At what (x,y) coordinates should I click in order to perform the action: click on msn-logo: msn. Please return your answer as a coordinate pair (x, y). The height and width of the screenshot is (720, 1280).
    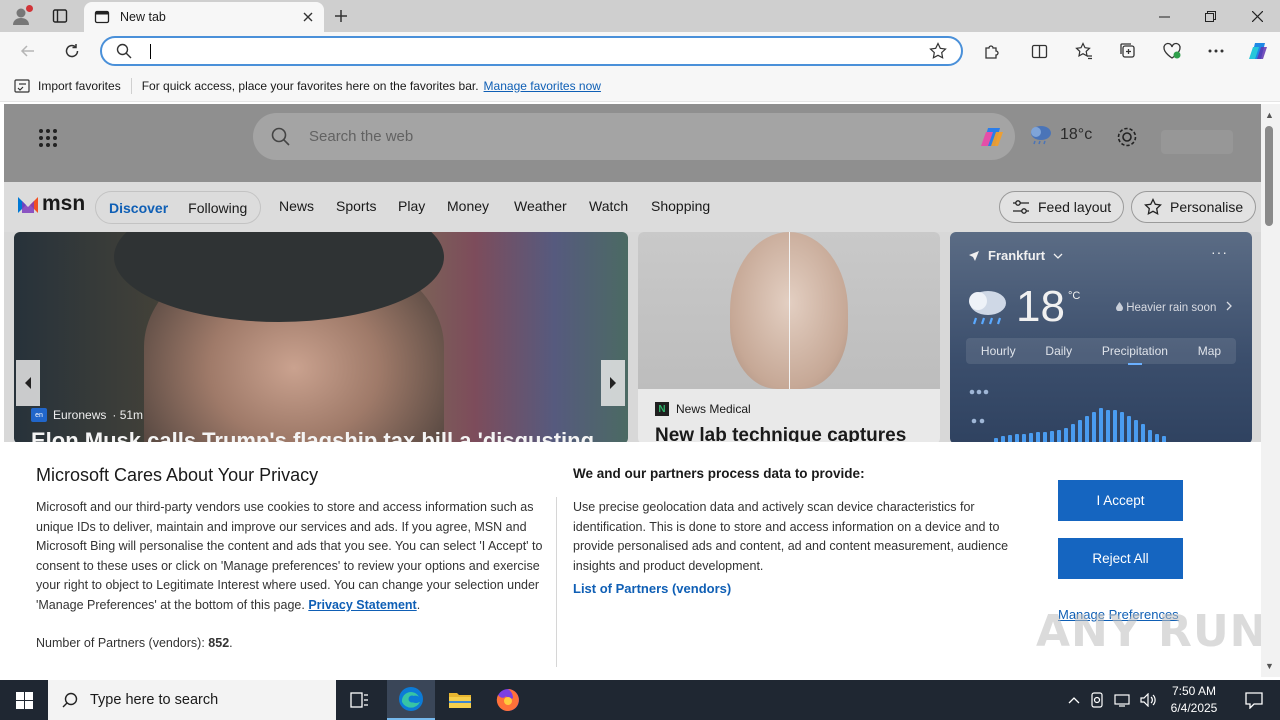
    Looking at the image, I should click on (50, 204).